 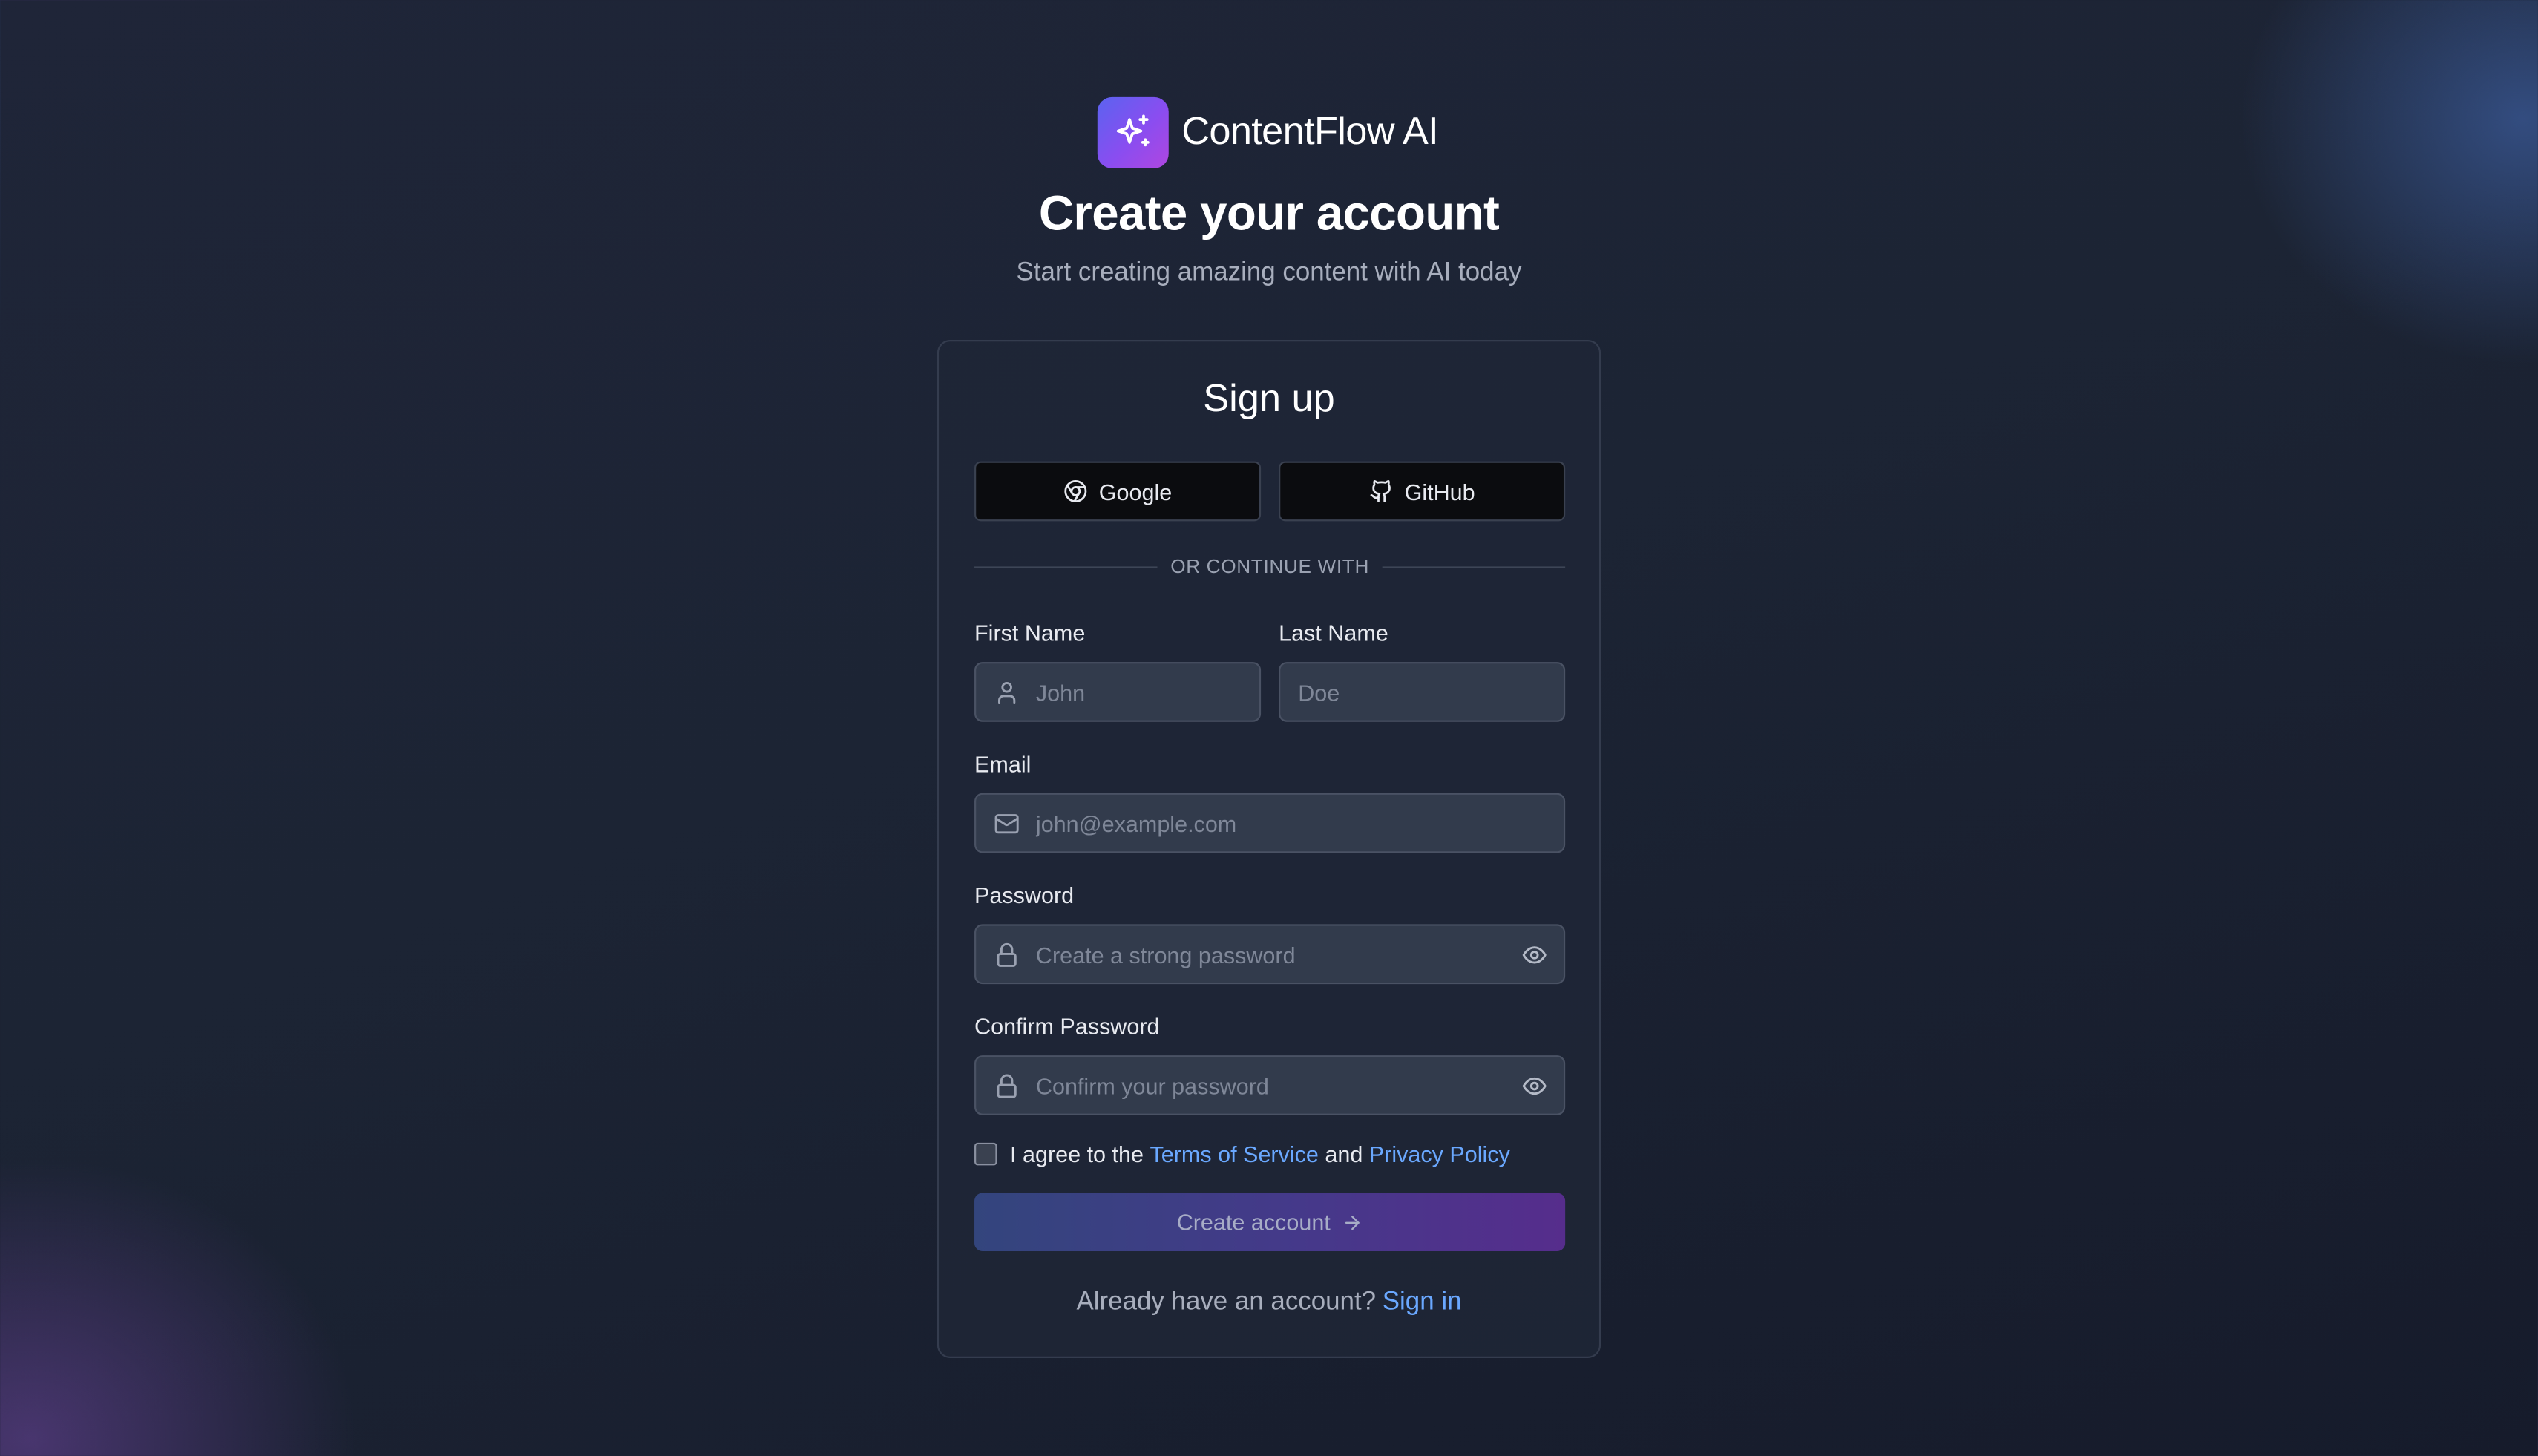 What do you see at coordinates (1422, 1302) in the screenshot?
I see `signin-link: Sign in` at bounding box center [1422, 1302].